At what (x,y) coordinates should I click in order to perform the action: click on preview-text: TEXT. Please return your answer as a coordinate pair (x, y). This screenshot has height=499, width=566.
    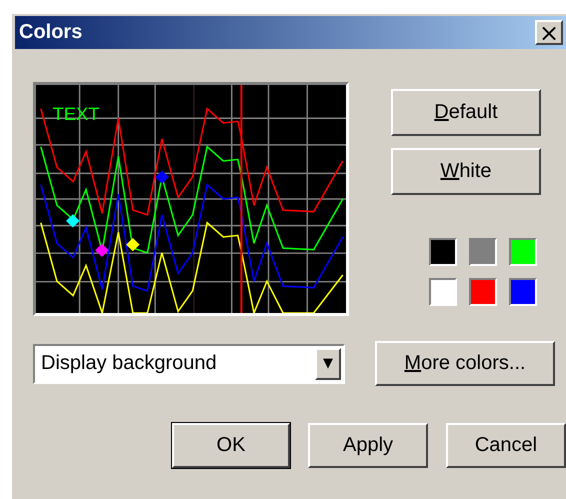
    Looking at the image, I should click on (76, 114).